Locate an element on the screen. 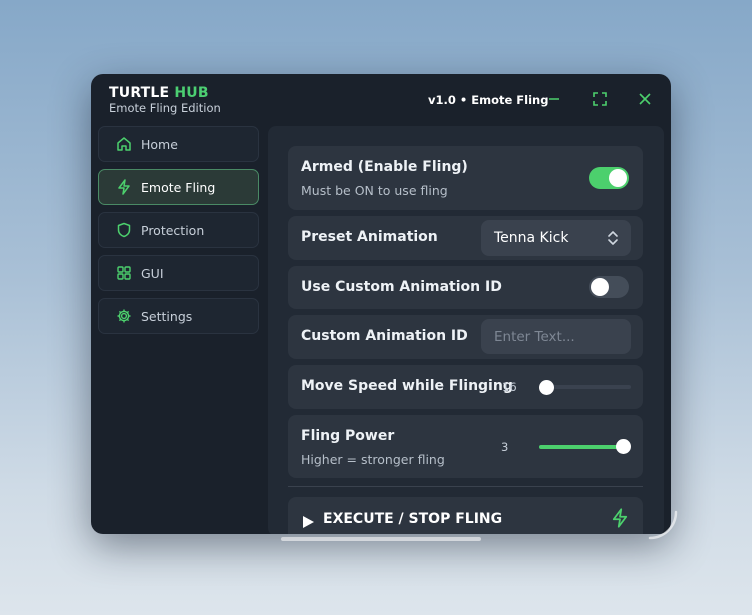 The height and width of the screenshot is (615, 752). minimize-button is located at coordinates (554, 99).